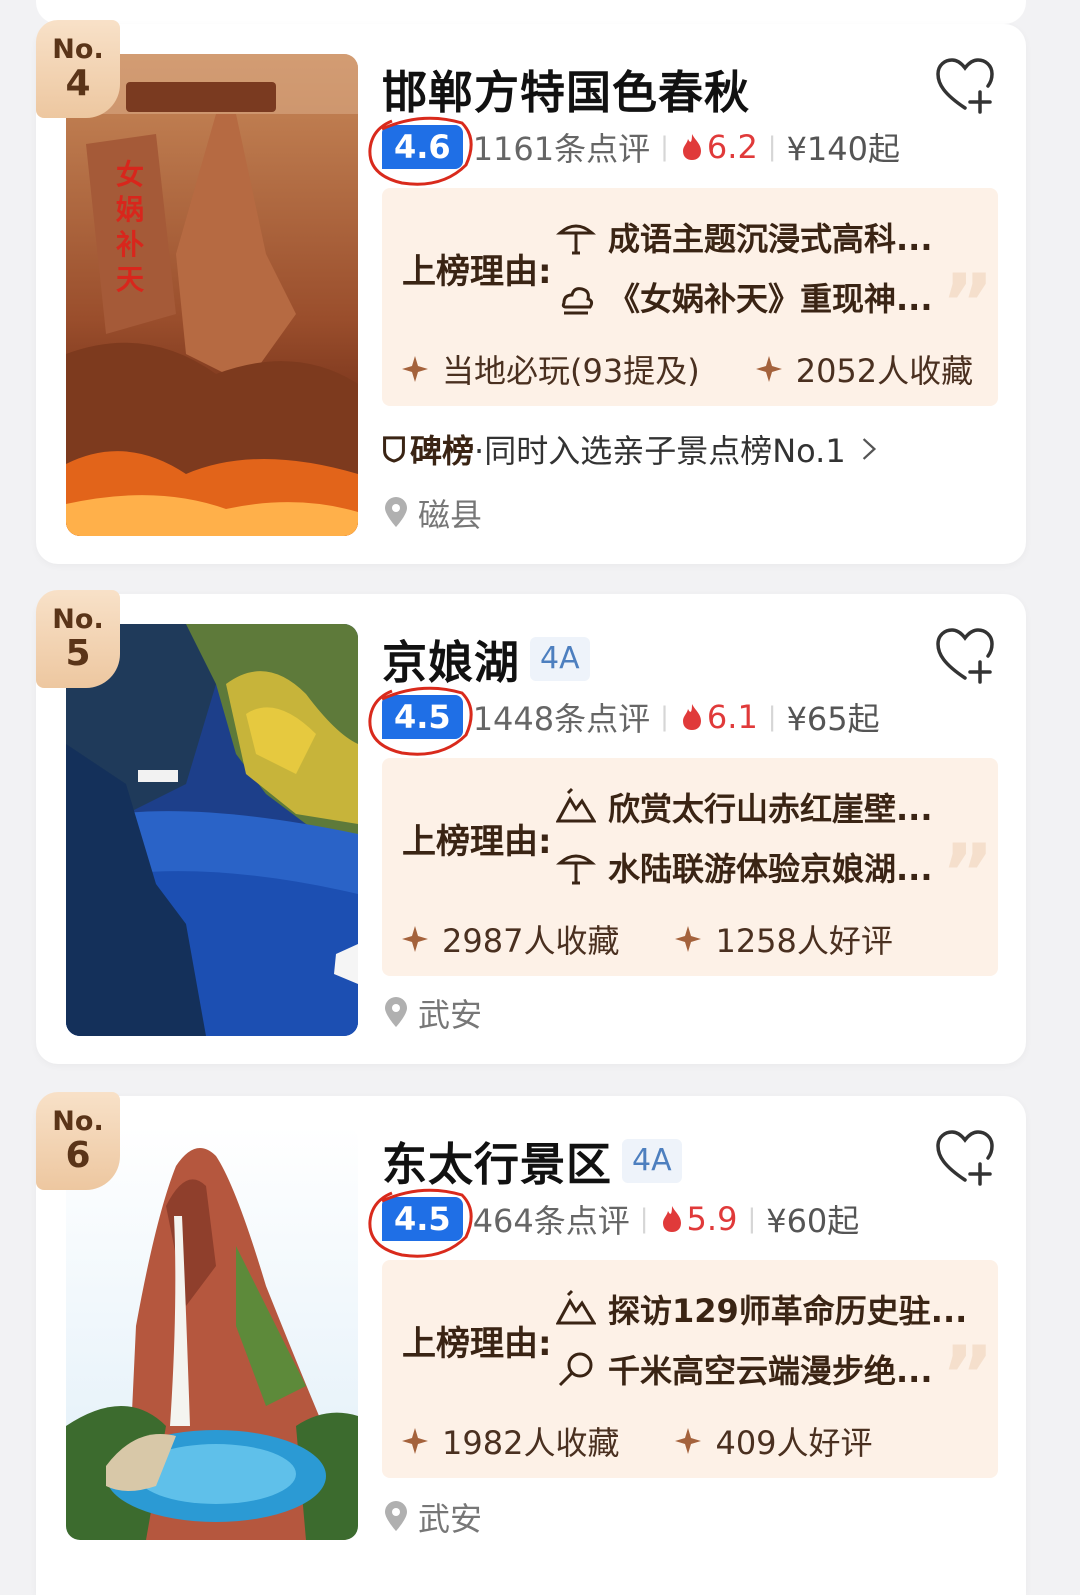 Image resolution: width=1080 pixels, height=1595 pixels. Describe the element at coordinates (531, 12) in the screenshot. I see `previous-card-edge` at that location.